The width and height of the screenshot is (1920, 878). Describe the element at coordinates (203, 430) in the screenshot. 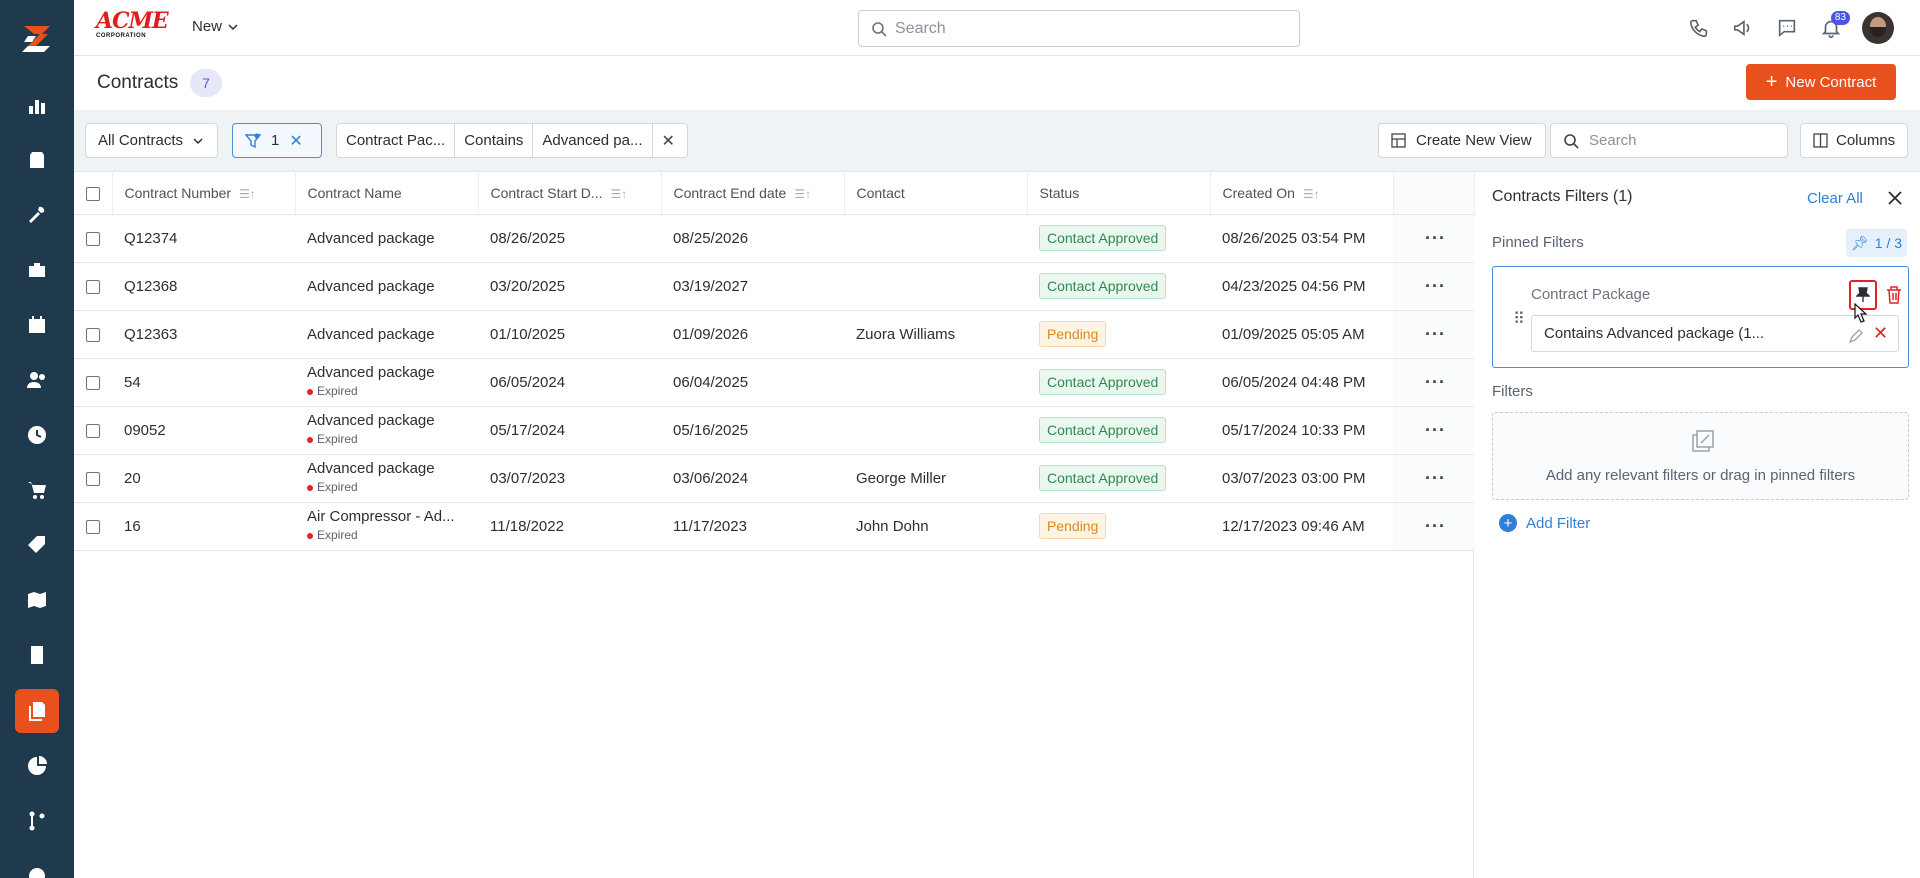

I see `contract-number: 09052` at that location.